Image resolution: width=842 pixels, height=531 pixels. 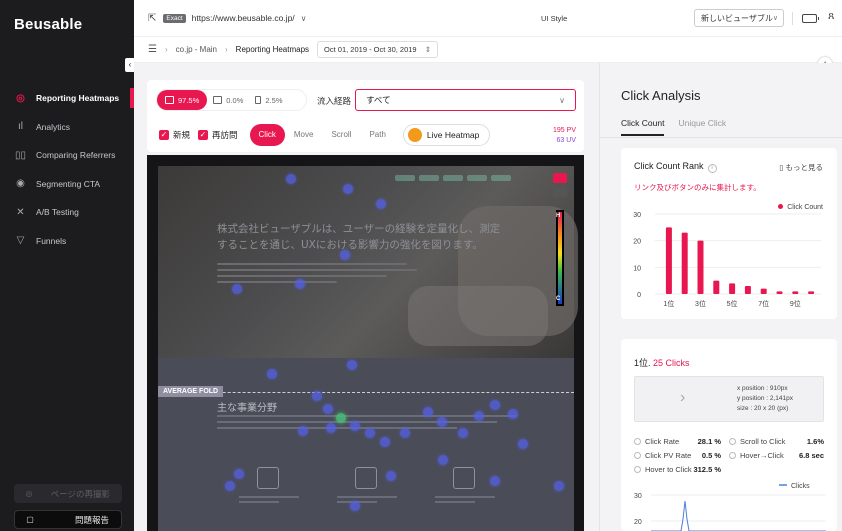 I want to click on click-count-rank-chart: 0 10 20 30 1位 3位 5位 7位 9位, so click(x=727, y=260).